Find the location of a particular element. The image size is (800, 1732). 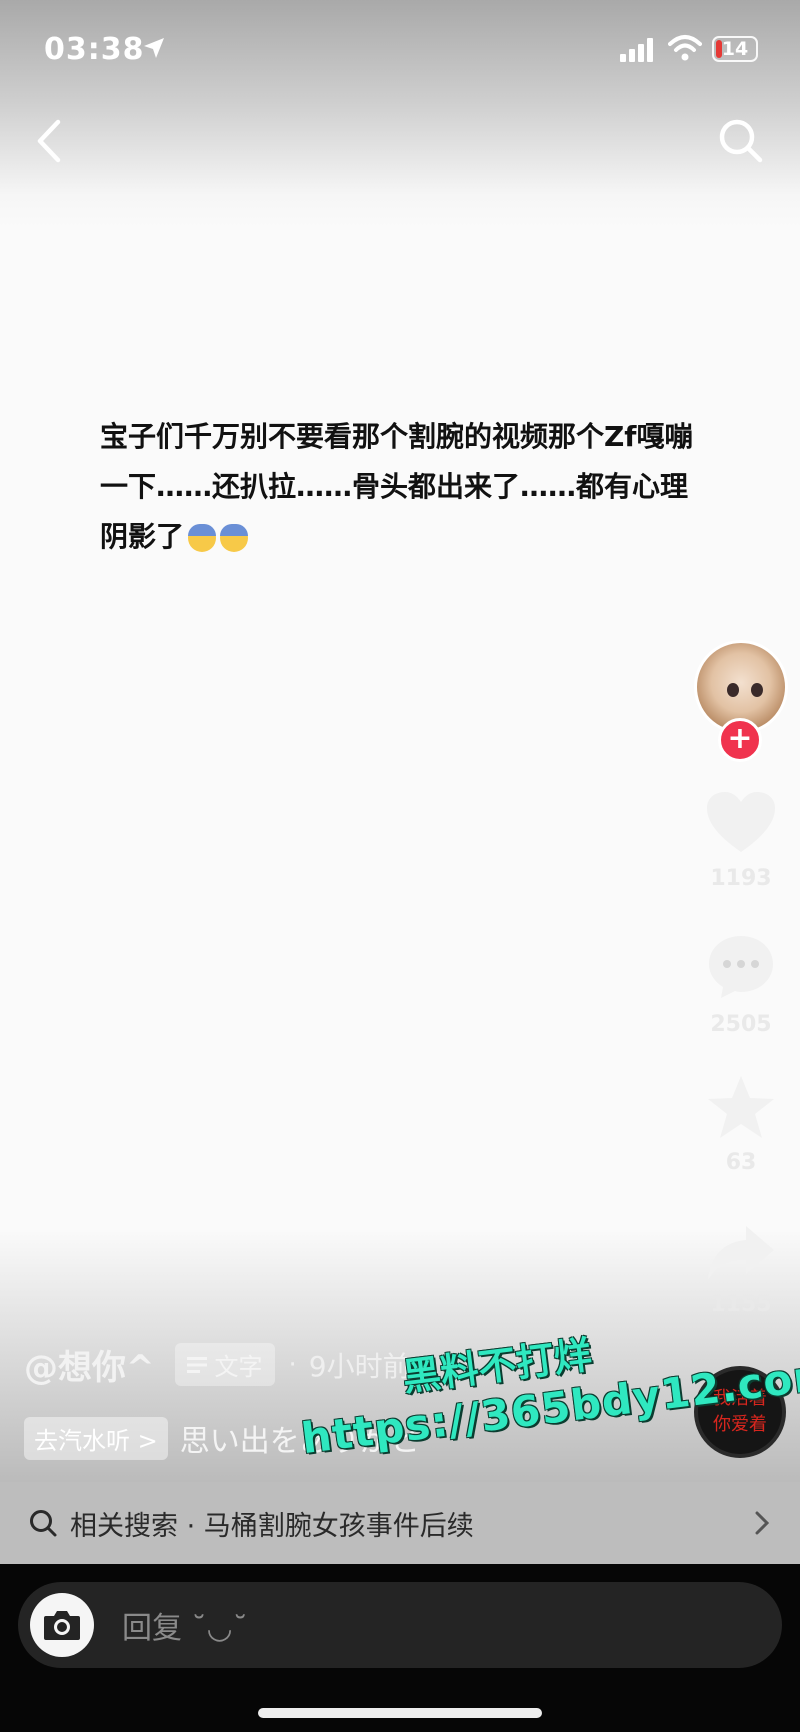

text-lines-icon is located at coordinates (196, 1364).